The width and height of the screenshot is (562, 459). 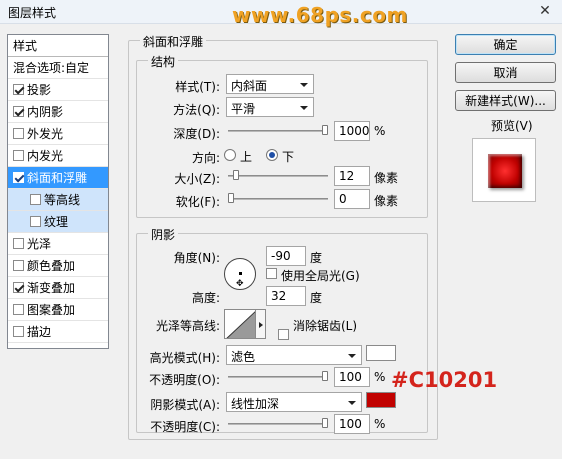 What do you see at coordinates (545, 11) in the screenshot?
I see `close-icon: ✕` at bounding box center [545, 11].